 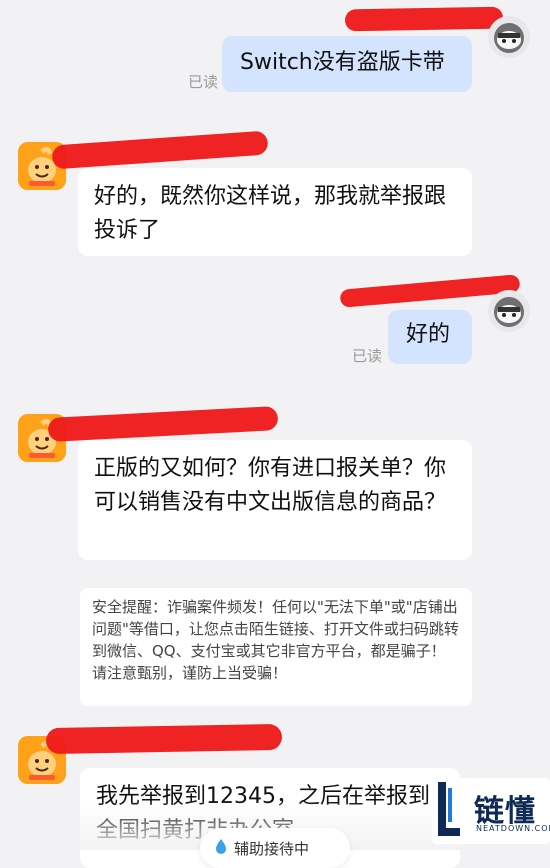 What do you see at coordinates (347, 64) in the screenshot?
I see `message-bubble: Switch没有盗版卡带` at bounding box center [347, 64].